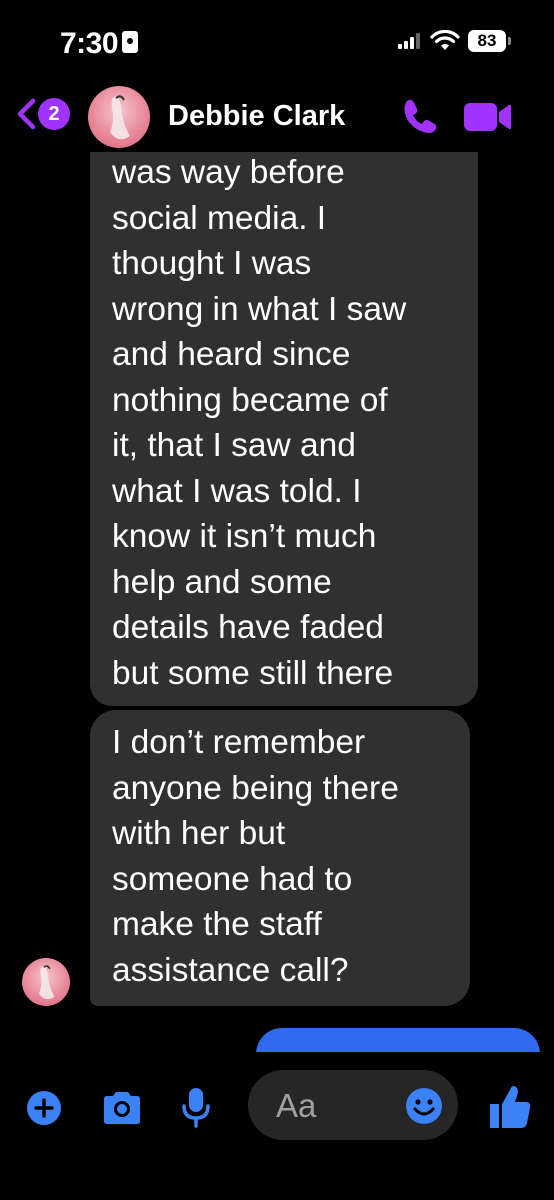 Image resolution: width=554 pixels, height=1200 pixels. I want to click on microphone-button, so click(196, 1108).